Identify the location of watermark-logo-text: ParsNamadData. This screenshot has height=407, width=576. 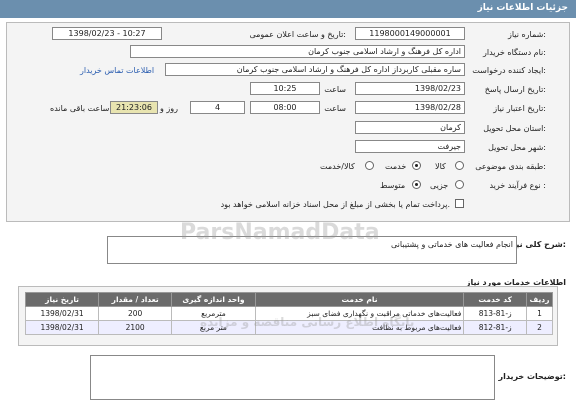
(280, 232).